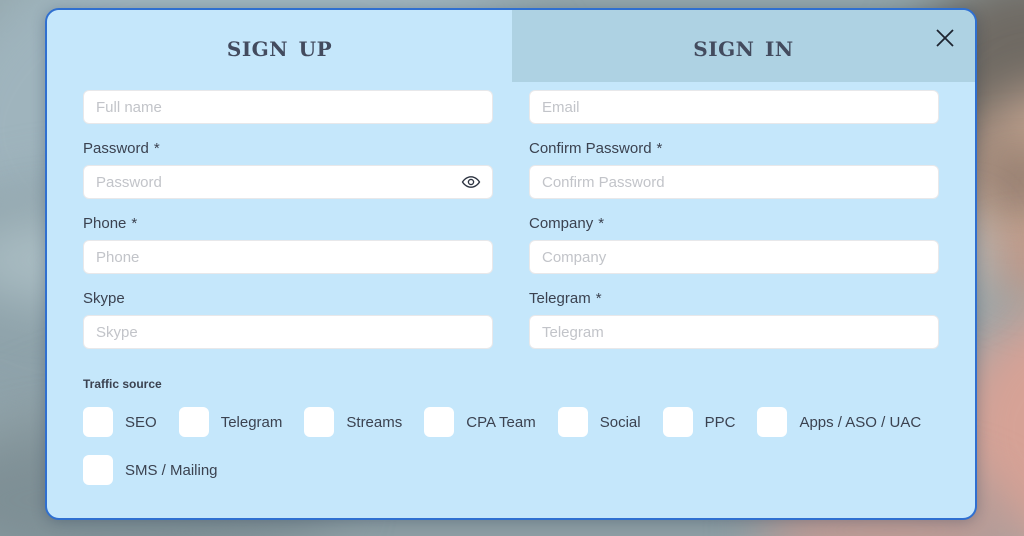 This screenshot has height=536, width=1024. Describe the element at coordinates (501, 422) in the screenshot. I see `traffic-source-option-label: CPA Team` at that location.